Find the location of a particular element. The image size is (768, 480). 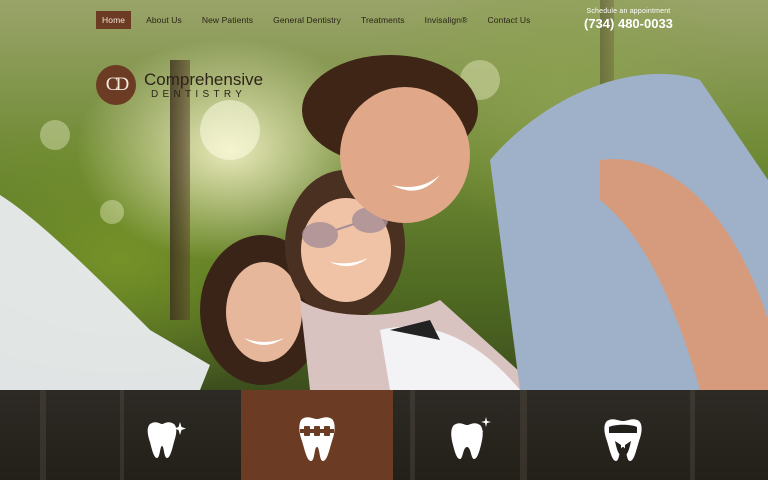

nav-treatments: Treatments is located at coordinates (383, 20).